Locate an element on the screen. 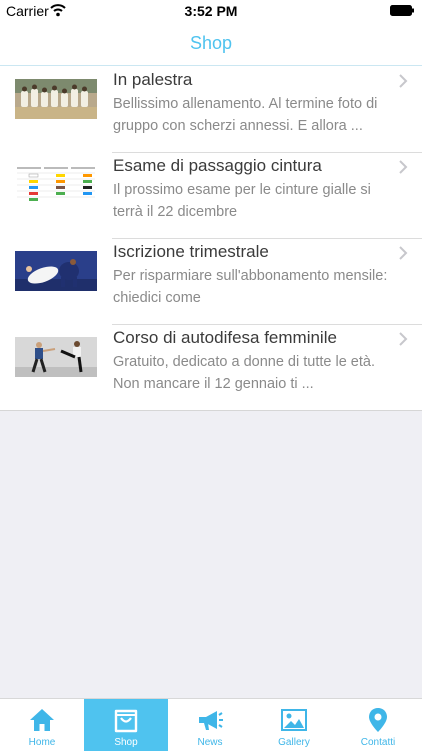  item-title: Iscrizione trimestrale is located at coordinates (191, 251).